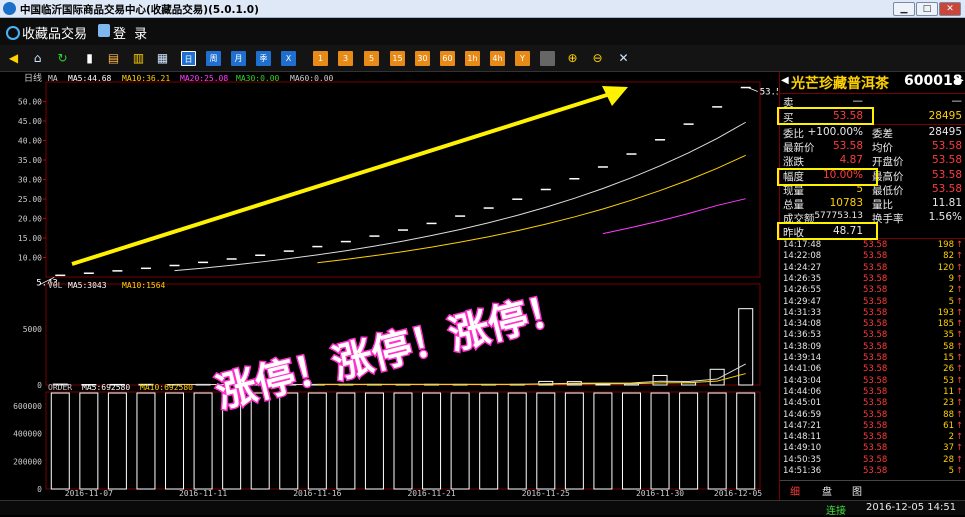 The width and height of the screenshot is (965, 517). Describe the element at coordinates (872, 313) in the screenshot. I see `tick-row: 14:31:3353.58193↑` at that location.